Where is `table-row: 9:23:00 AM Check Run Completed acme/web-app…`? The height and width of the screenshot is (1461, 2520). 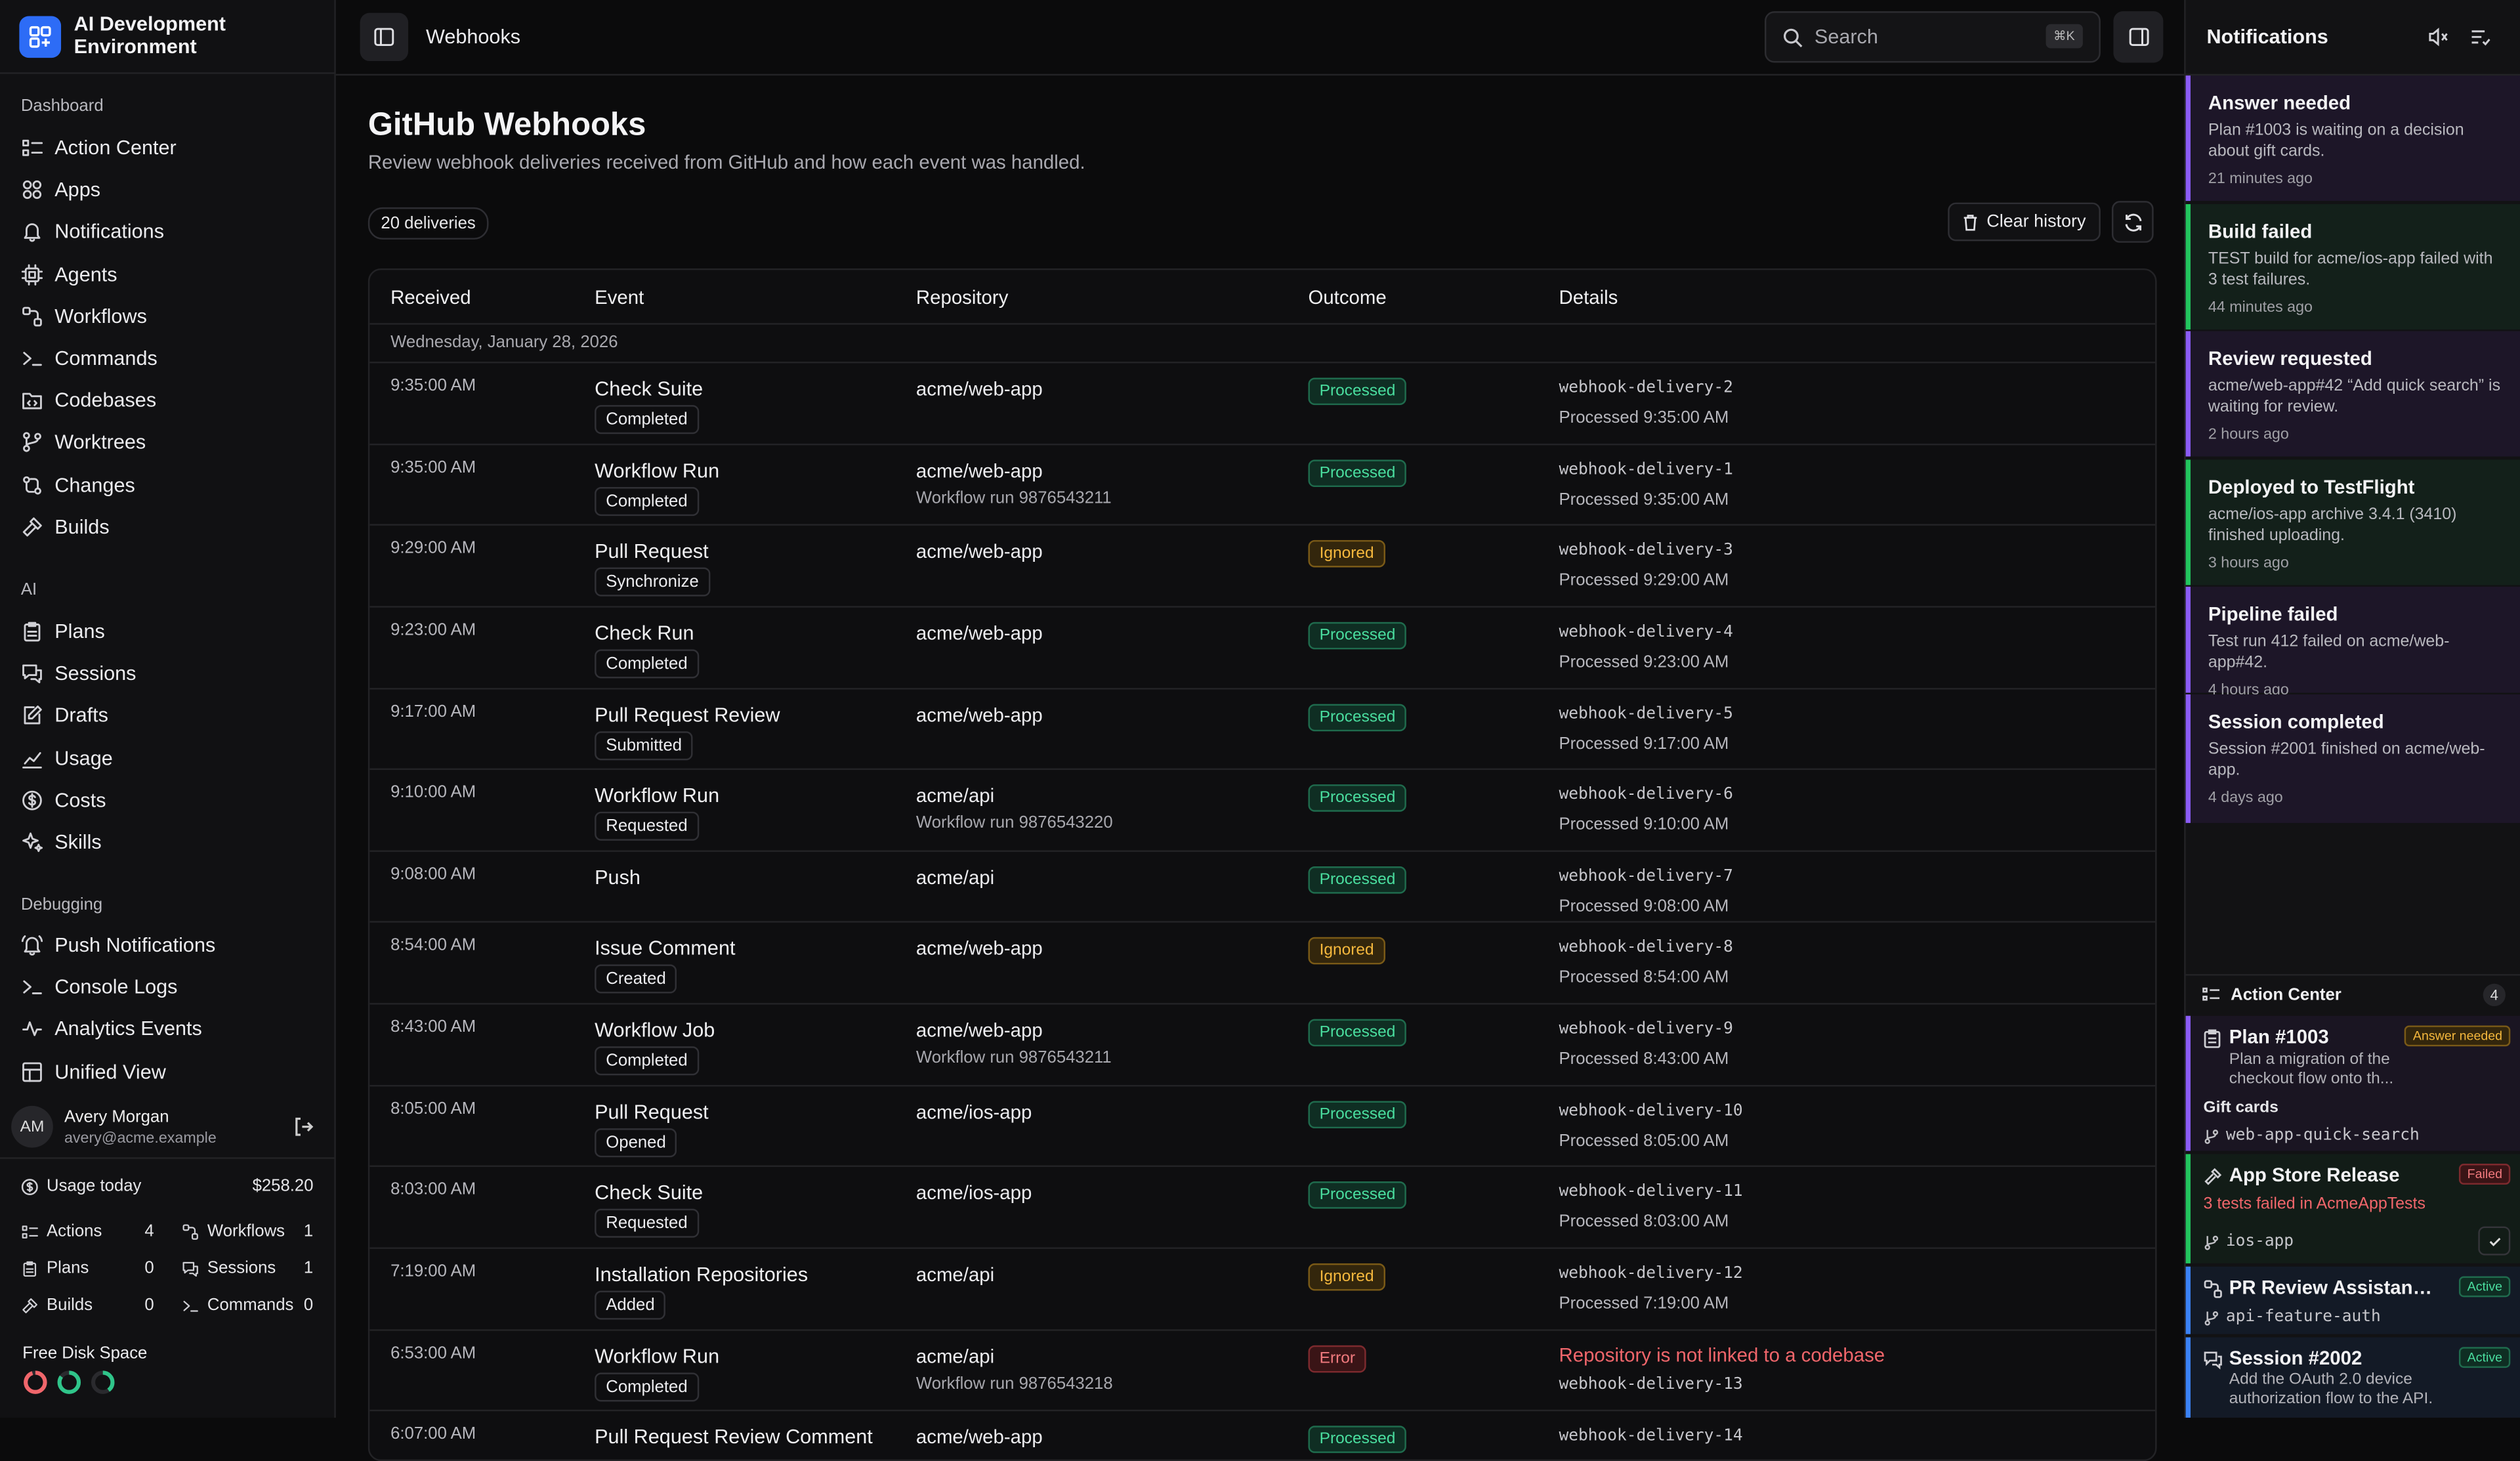 table-row: 9:23:00 AM Check Run Completed acme/web-app… is located at coordinates (1262, 649).